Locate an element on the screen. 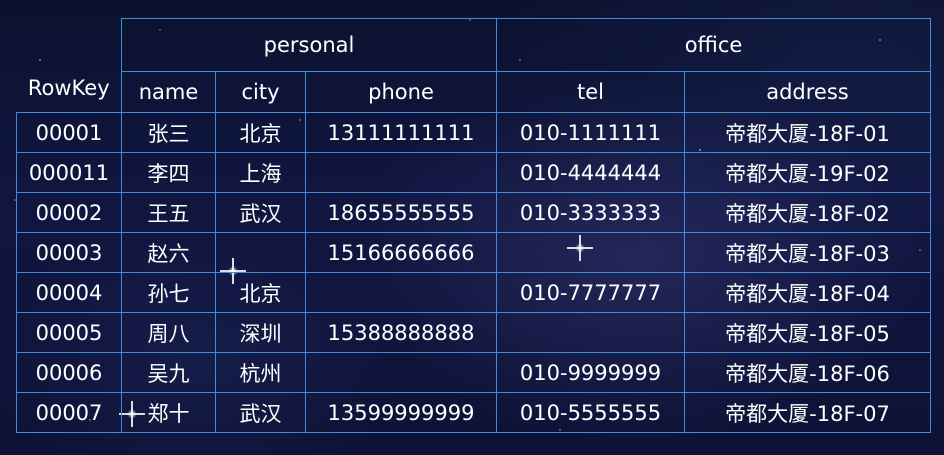 The height and width of the screenshot is (455, 944). tel-cell: 010-4444444 is located at coordinates (590, 172).